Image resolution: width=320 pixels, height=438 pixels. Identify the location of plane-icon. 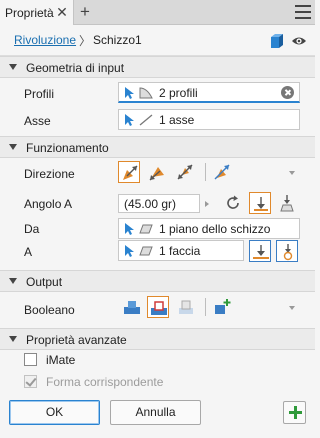
(146, 229).